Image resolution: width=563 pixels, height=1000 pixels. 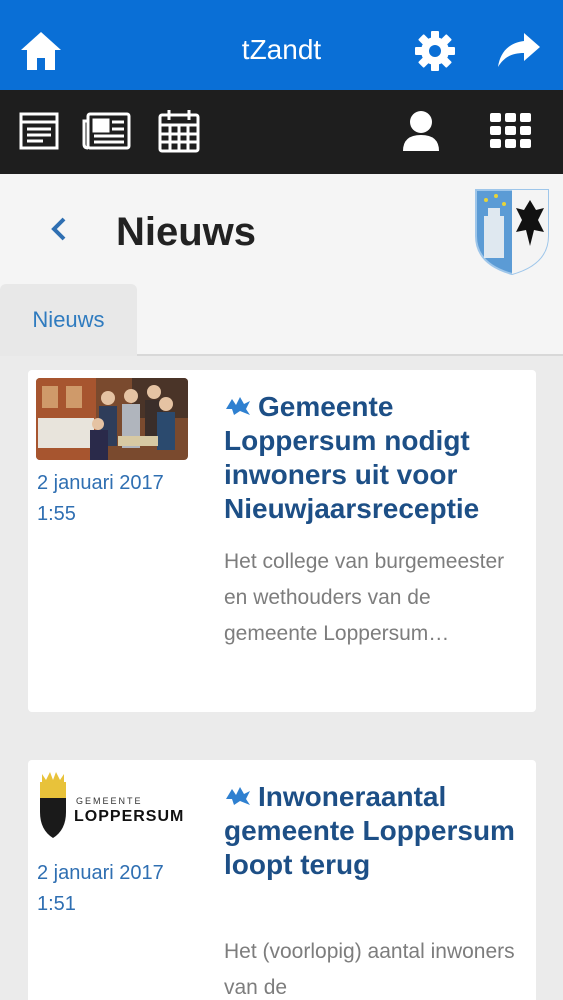 What do you see at coordinates (519, 51) in the screenshot?
I see `share-arrow-icon` at bounding box center [519, 51].